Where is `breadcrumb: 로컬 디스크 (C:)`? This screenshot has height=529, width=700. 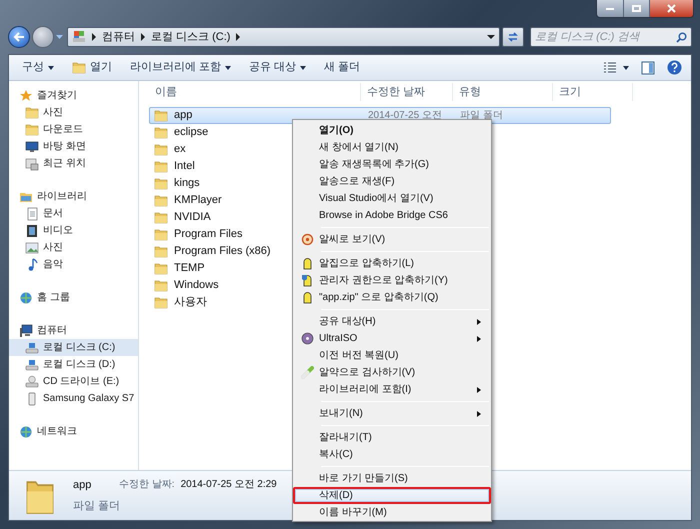
breadcrumb: 로컬 디스크 (C:) is located at coordinates (190, 37).